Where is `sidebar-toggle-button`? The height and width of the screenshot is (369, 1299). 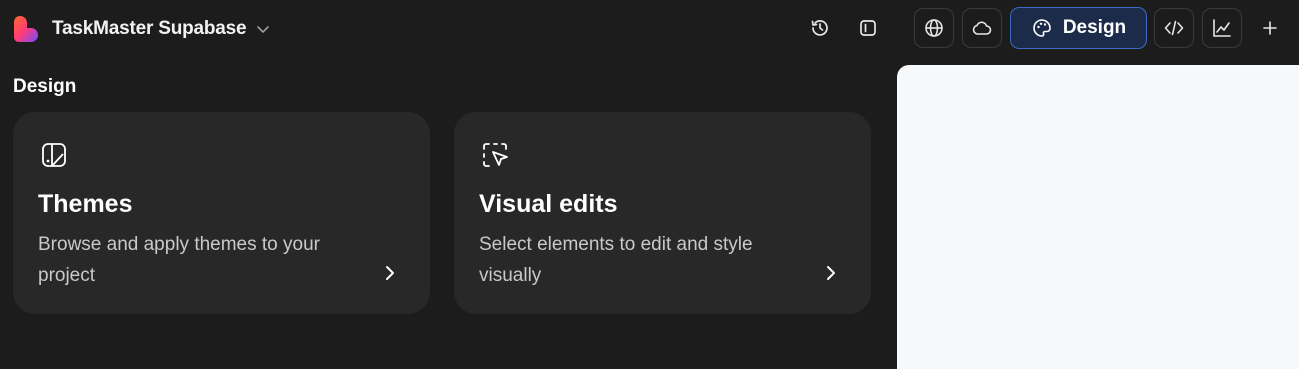 sidebar-toggle-button is located at coordinates (868, 28).